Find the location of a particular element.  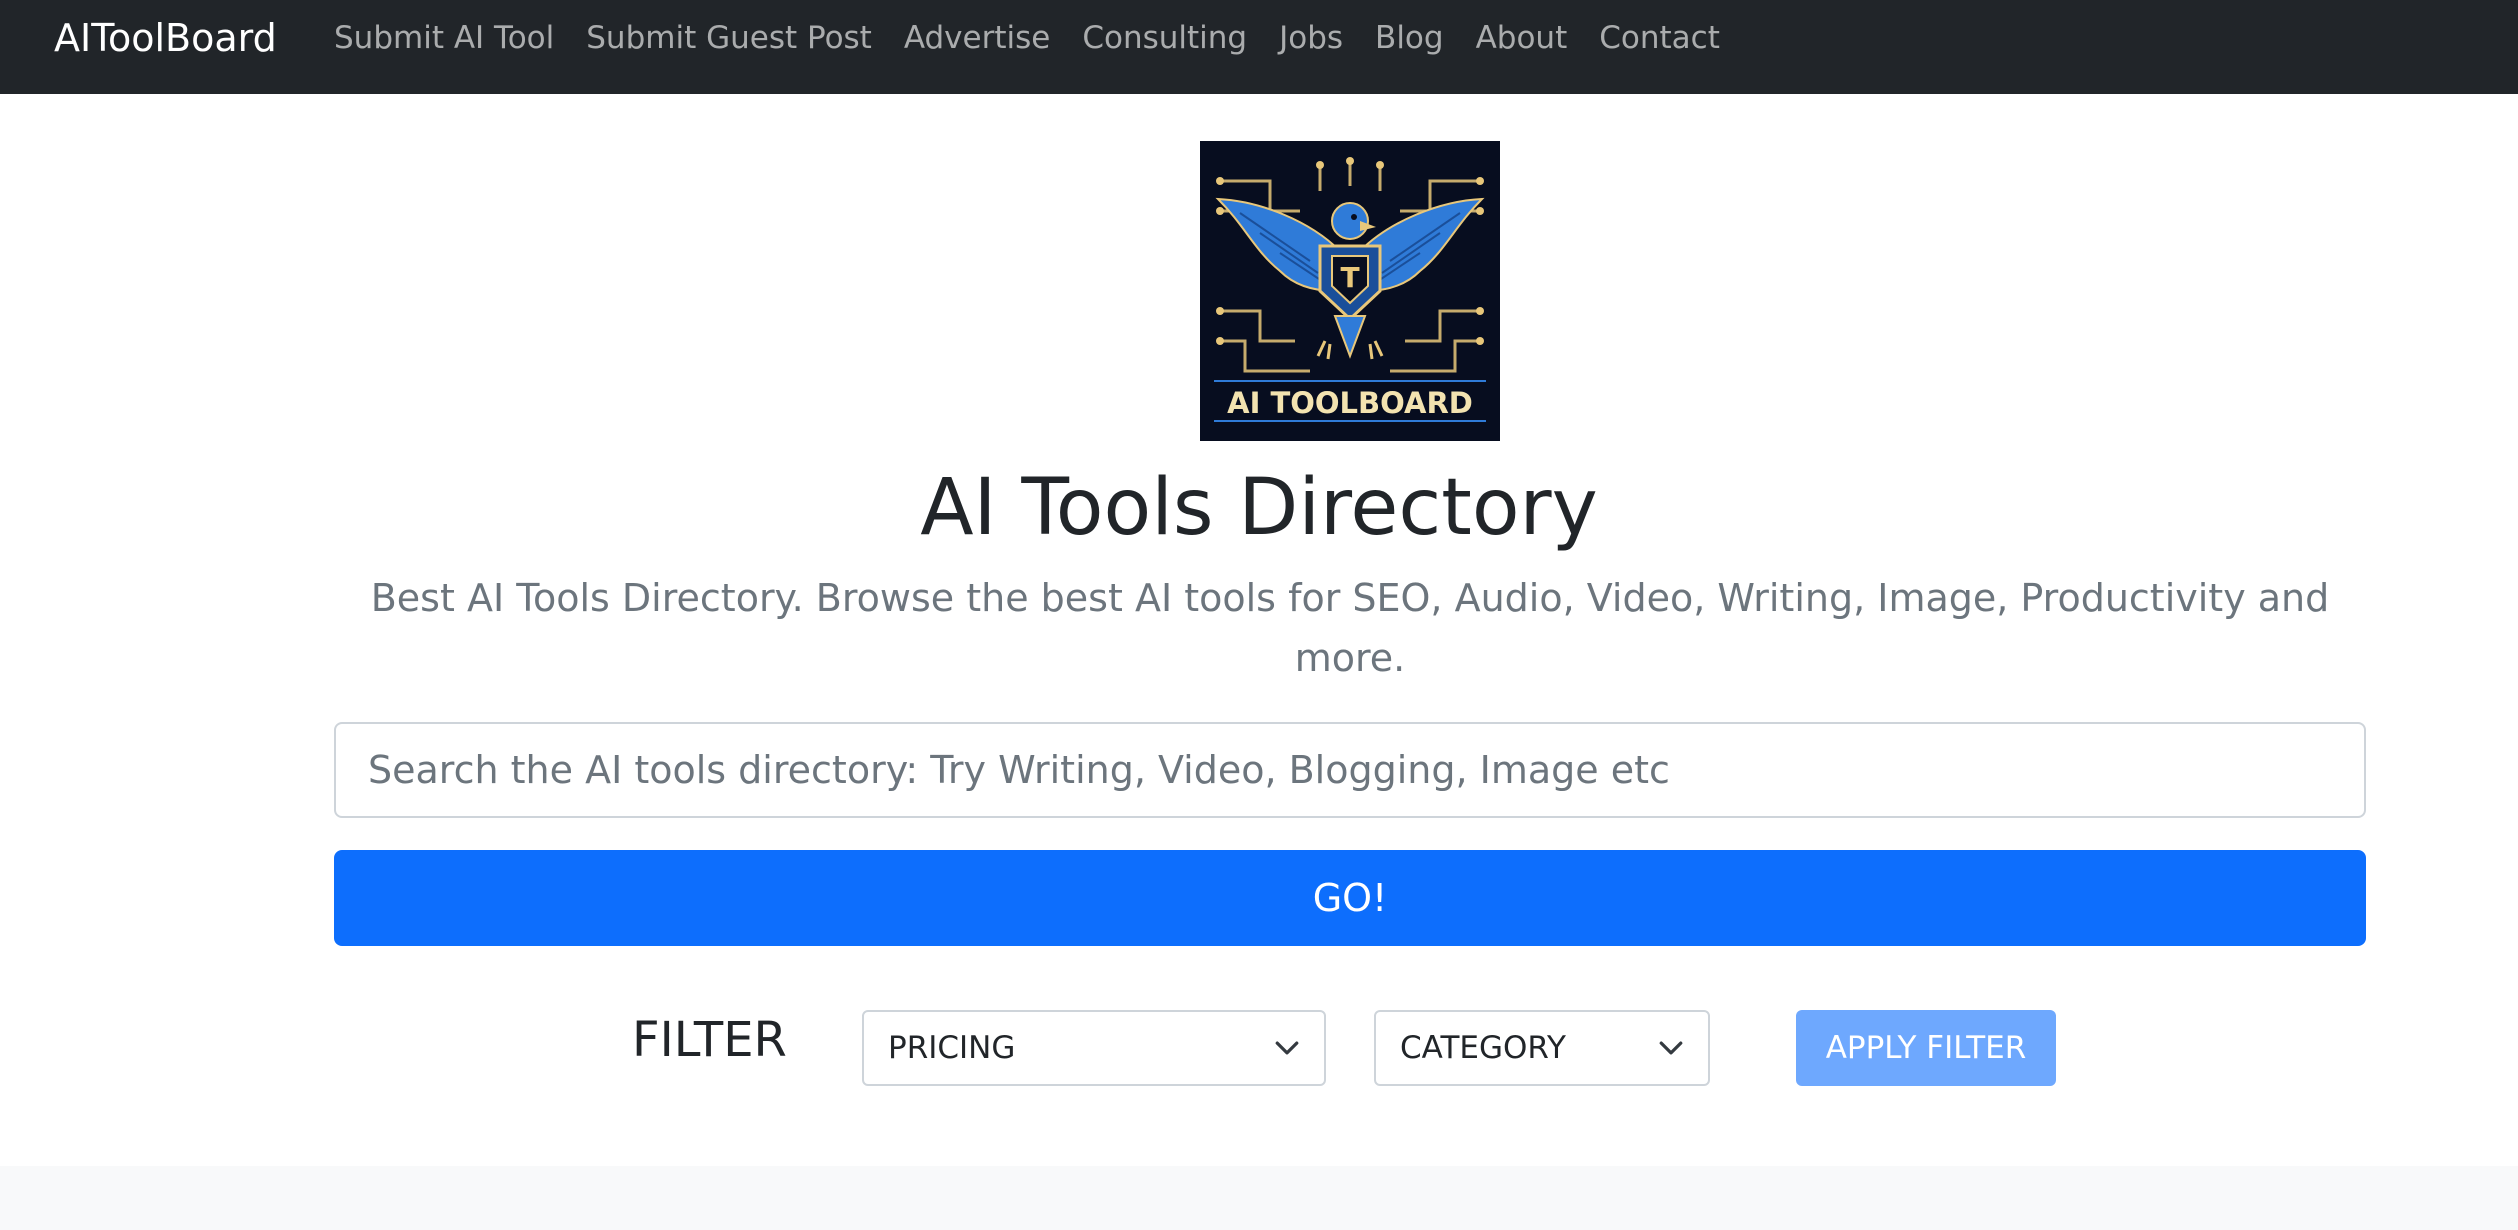

nav-link-advertise: Advertise is located at coordinates (977, 38).